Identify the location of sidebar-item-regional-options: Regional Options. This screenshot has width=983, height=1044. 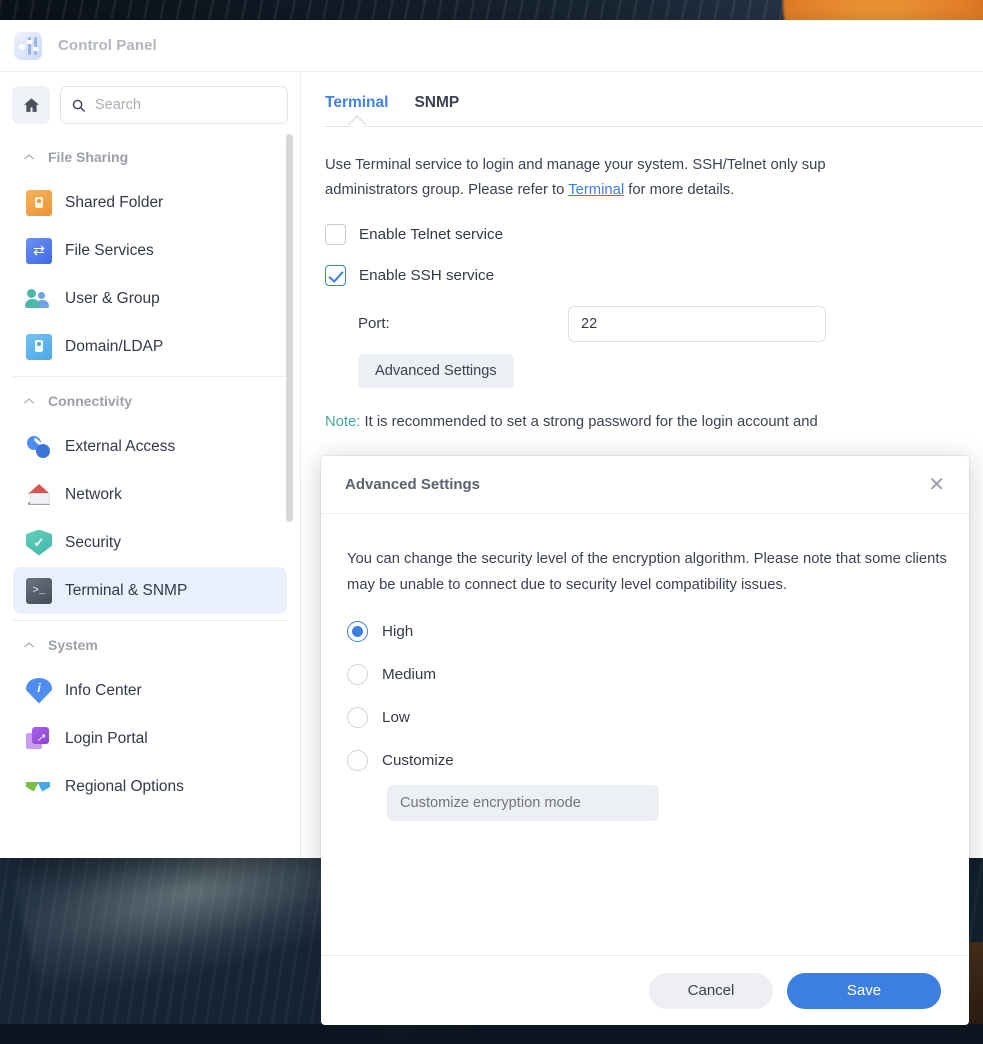
(150, 786).